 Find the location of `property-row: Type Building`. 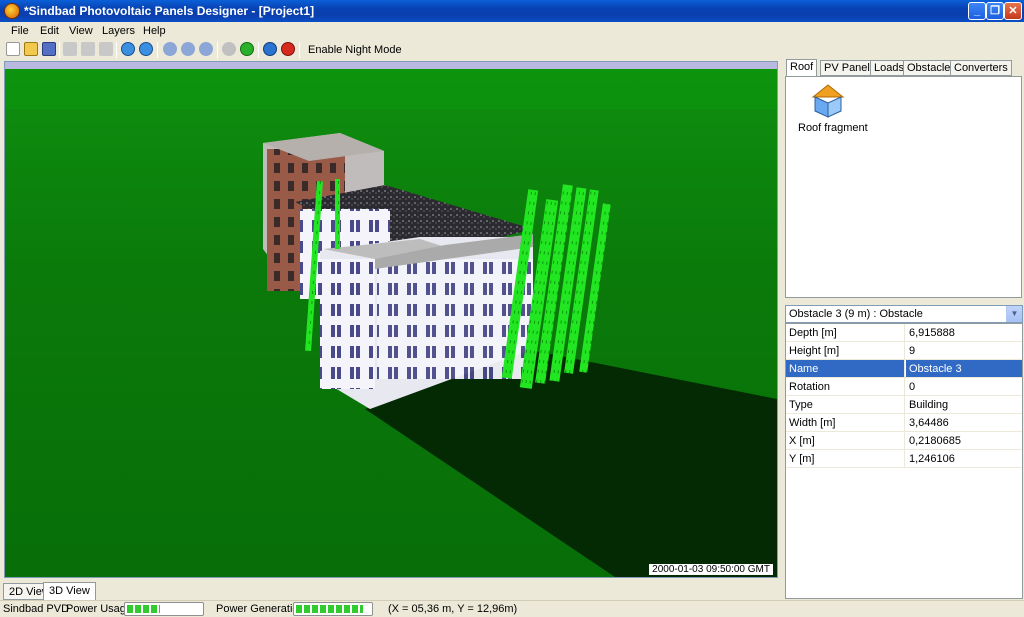

property-row: Type Building is located at coordinates (904, 405).